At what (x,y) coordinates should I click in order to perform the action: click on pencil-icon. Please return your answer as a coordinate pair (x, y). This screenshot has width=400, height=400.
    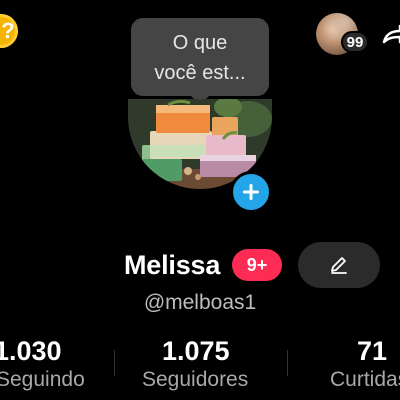
    Looking at the image, I should click on (339, 265).